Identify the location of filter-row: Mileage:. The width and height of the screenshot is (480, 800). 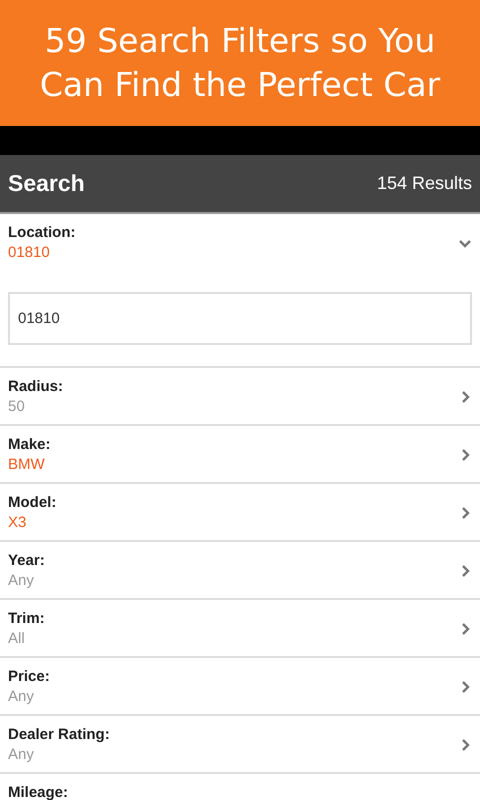
(240, 787).